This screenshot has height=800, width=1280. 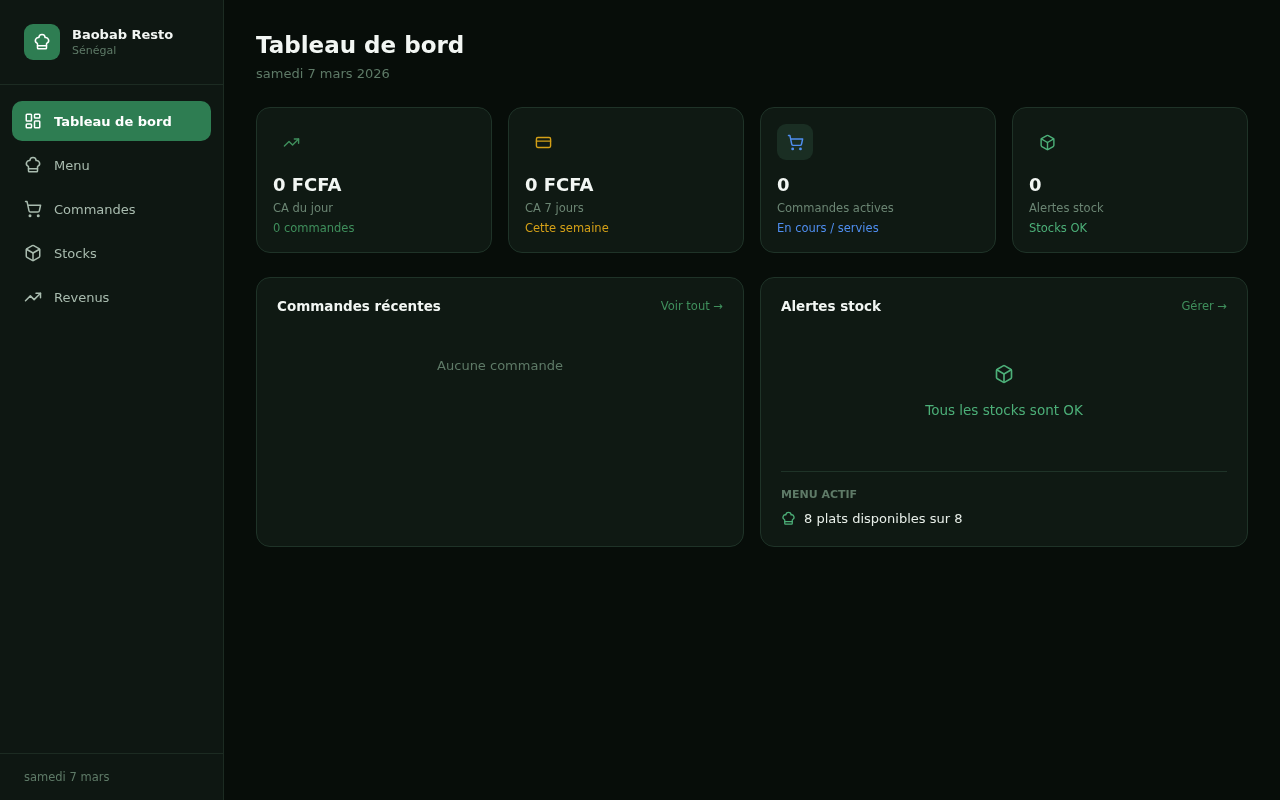 What do you see at coordinates (691, 306) in the screenshot?
I see `view-all-link: Voir tout →` at bounding box center [691, 306].